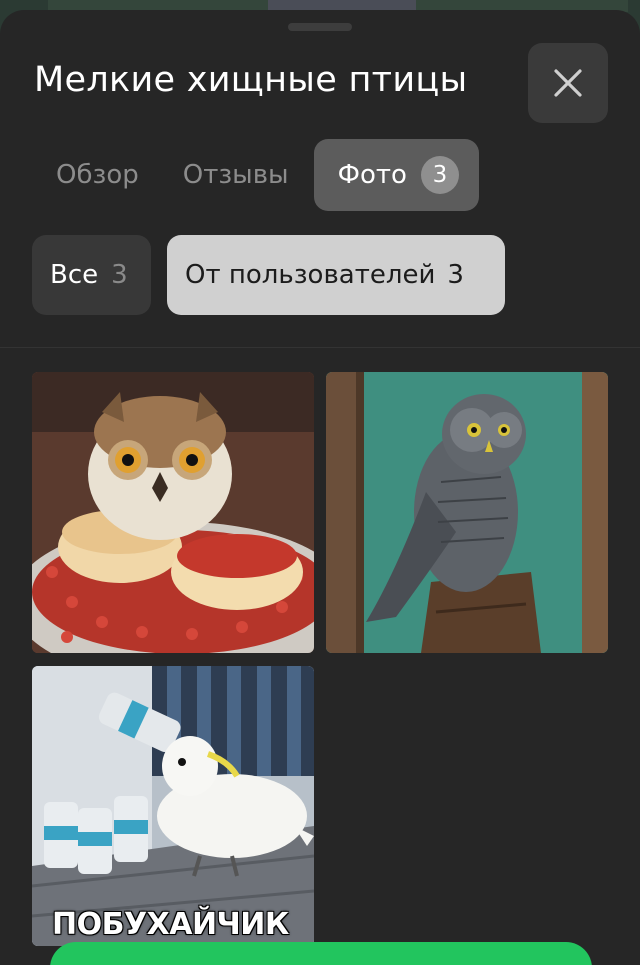  I want to click on tab-count-badge: 3, so click(439, 175).